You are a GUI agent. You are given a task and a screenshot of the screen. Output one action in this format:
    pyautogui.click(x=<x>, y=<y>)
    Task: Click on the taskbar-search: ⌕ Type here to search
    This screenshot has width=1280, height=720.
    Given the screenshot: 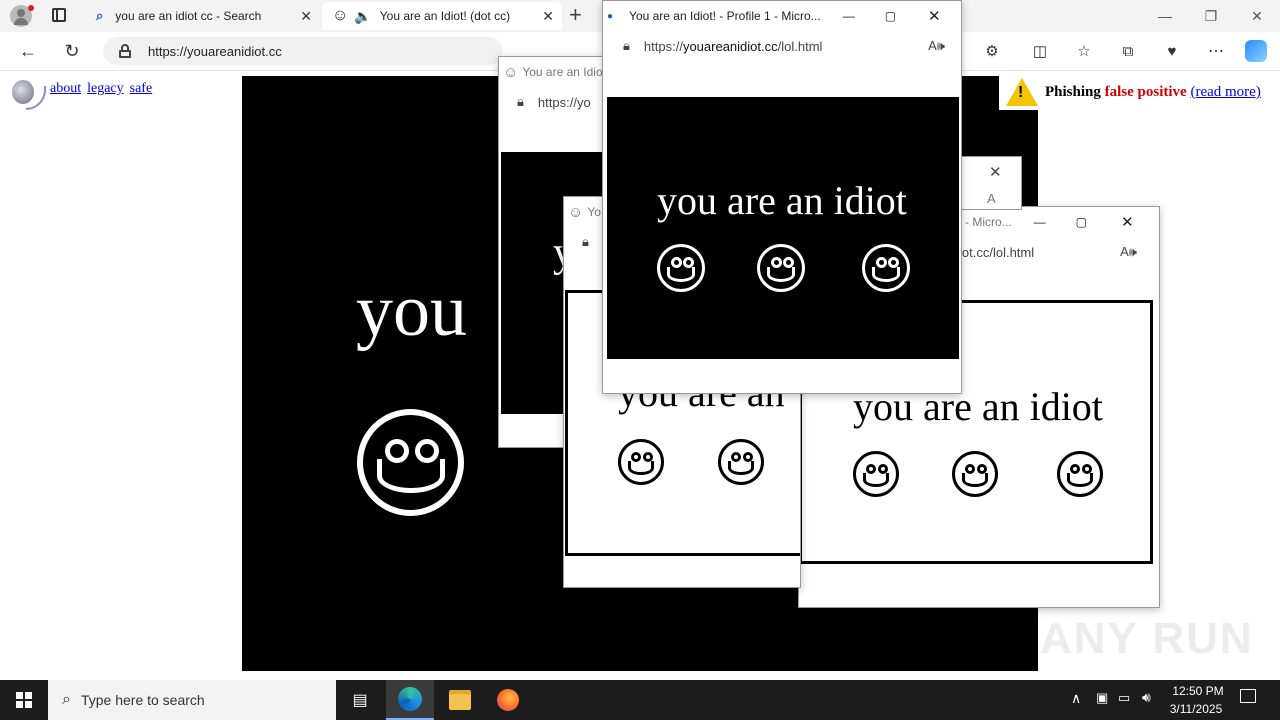 What is the action you would take?
    pyautogui.click(x=192, y=700)
    